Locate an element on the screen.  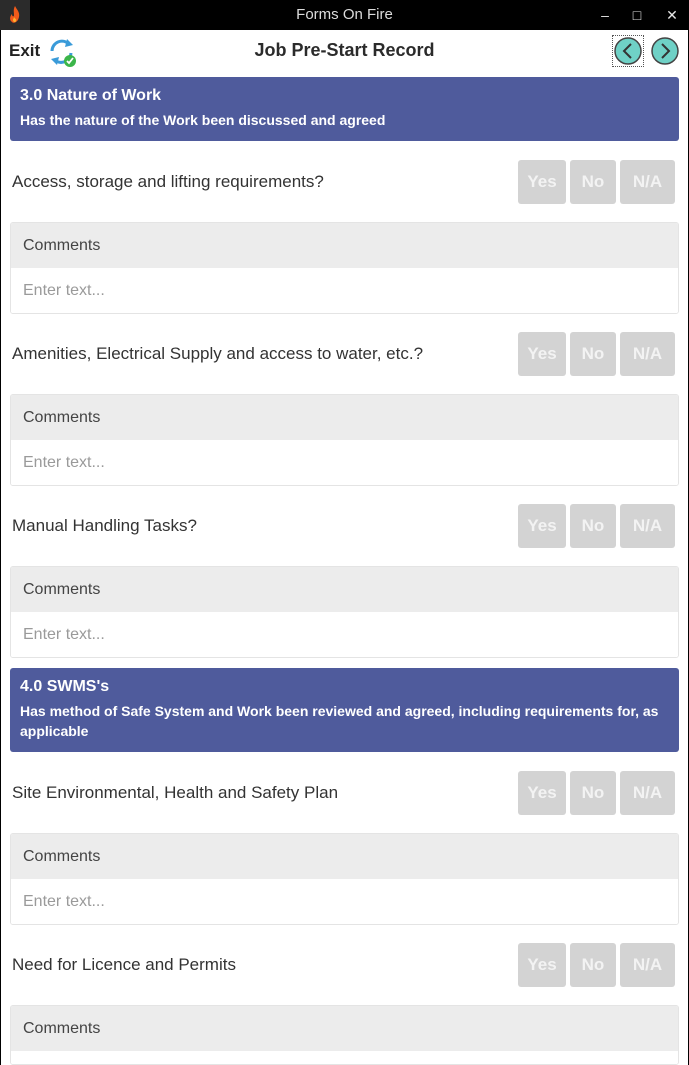
window-titlebar: Forms On Fire ‒ □ ✕ is located at coordinates (344, 15).